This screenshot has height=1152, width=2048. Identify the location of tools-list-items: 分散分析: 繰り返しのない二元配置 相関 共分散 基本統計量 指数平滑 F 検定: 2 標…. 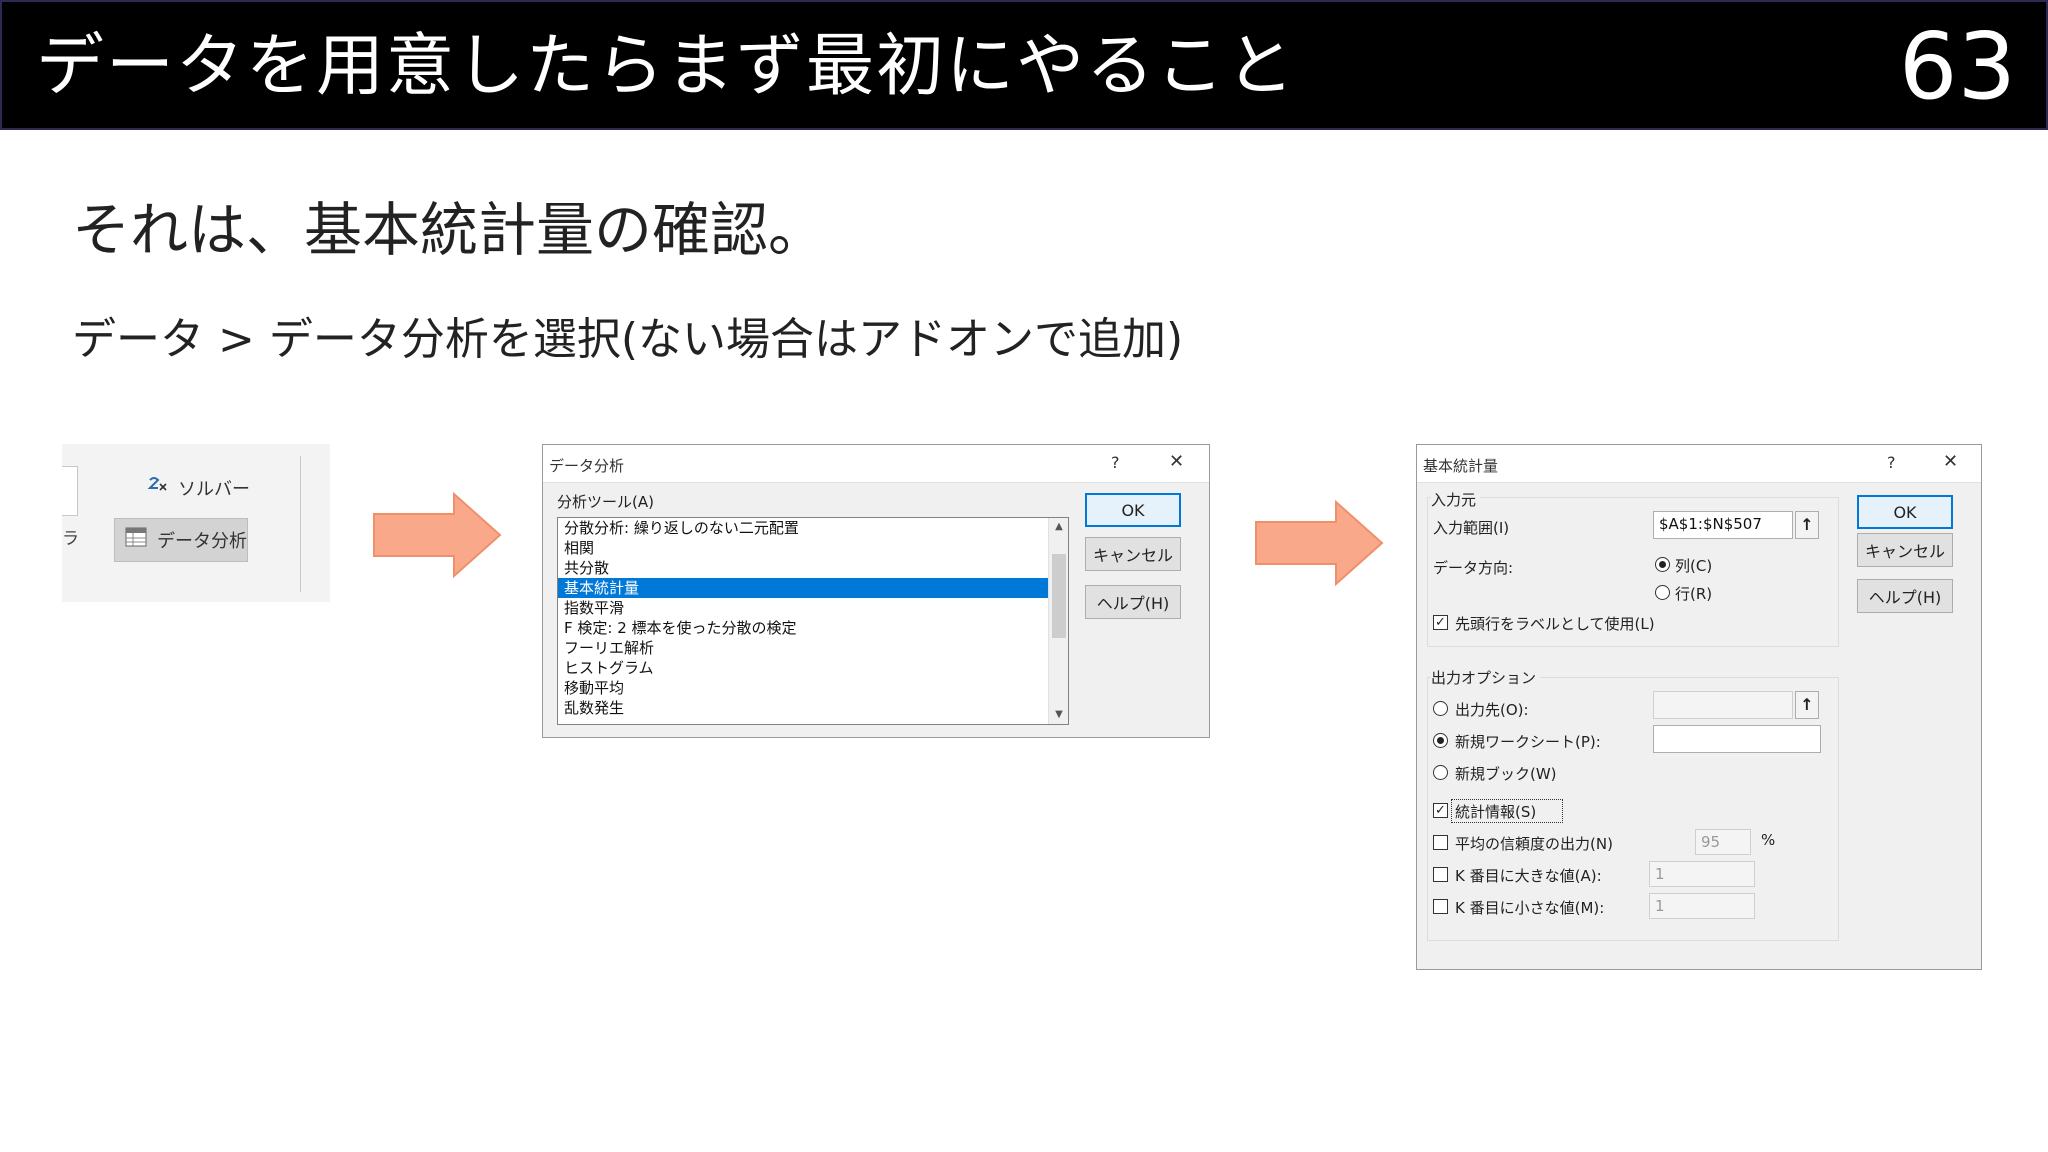
(813, 618).